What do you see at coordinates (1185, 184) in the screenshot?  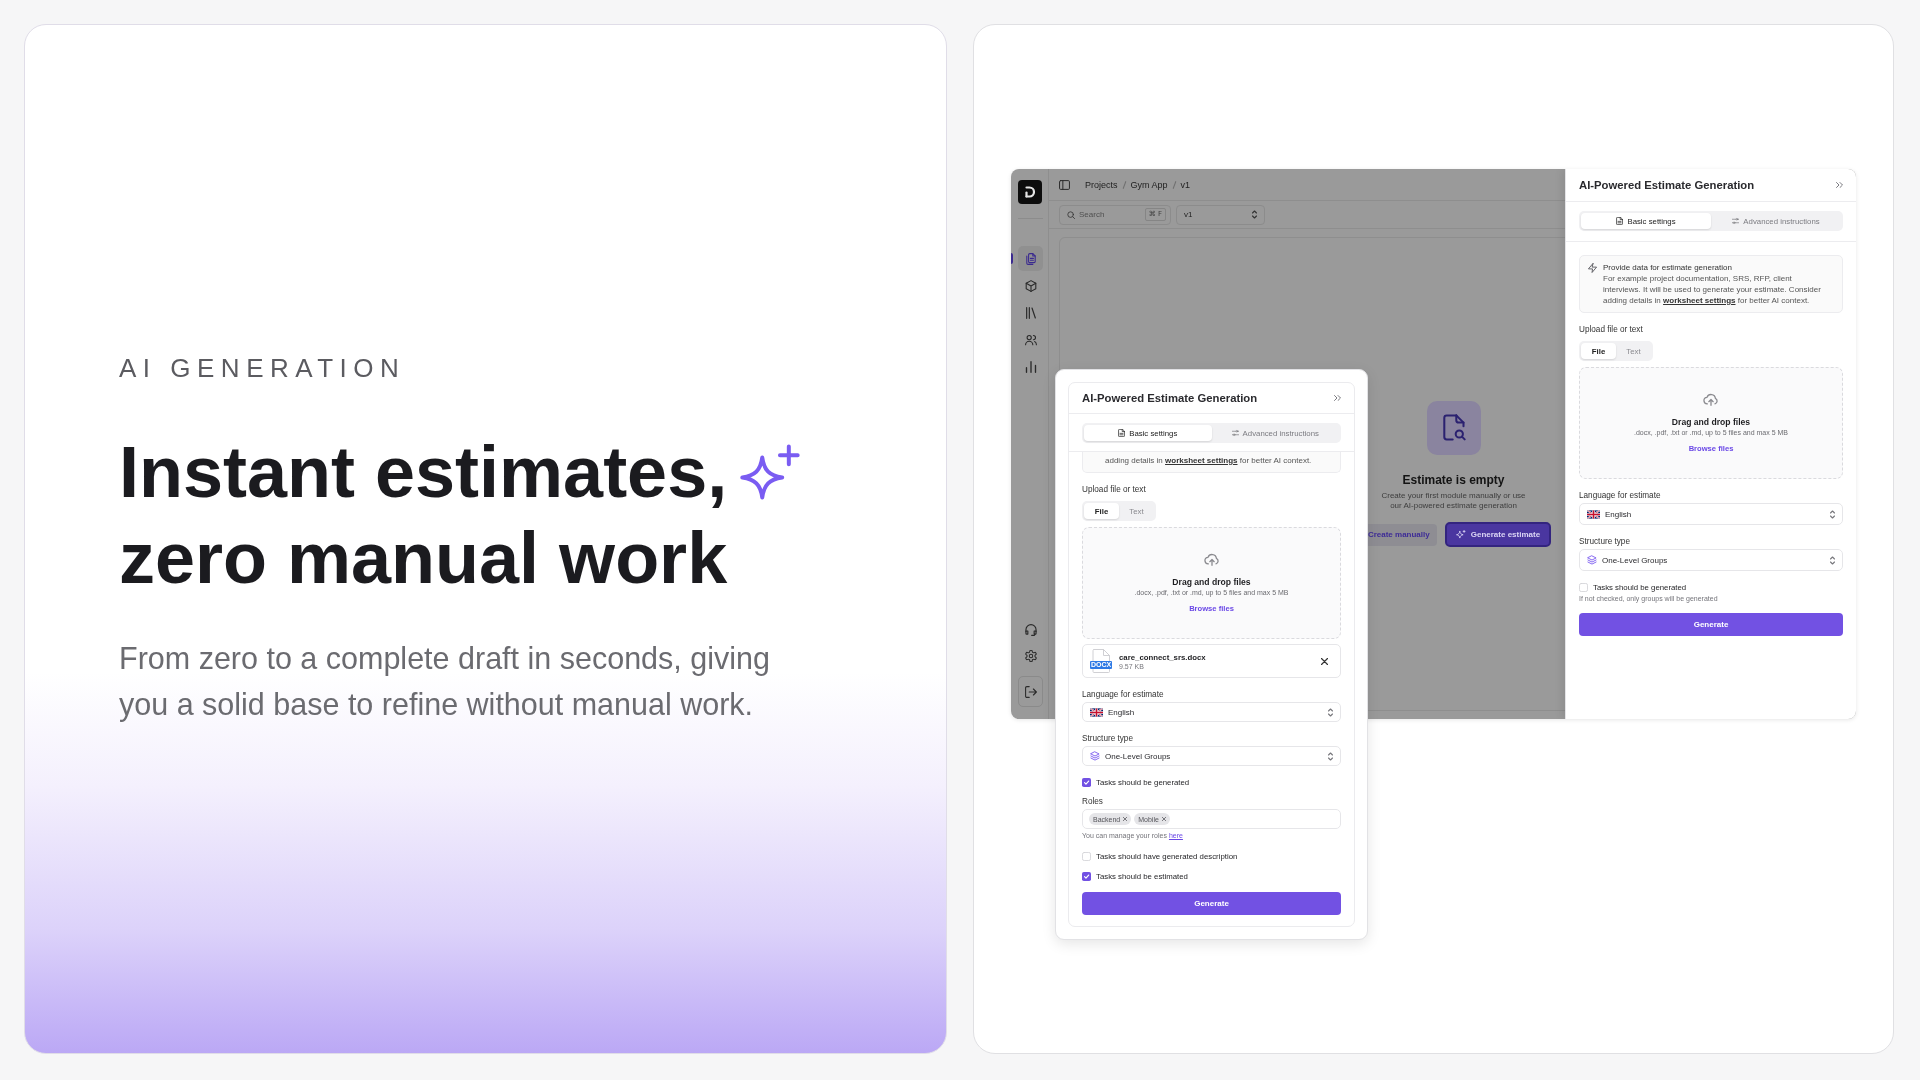 I see `breadcrumb-item: v1` at bounding box center [1185, 184].